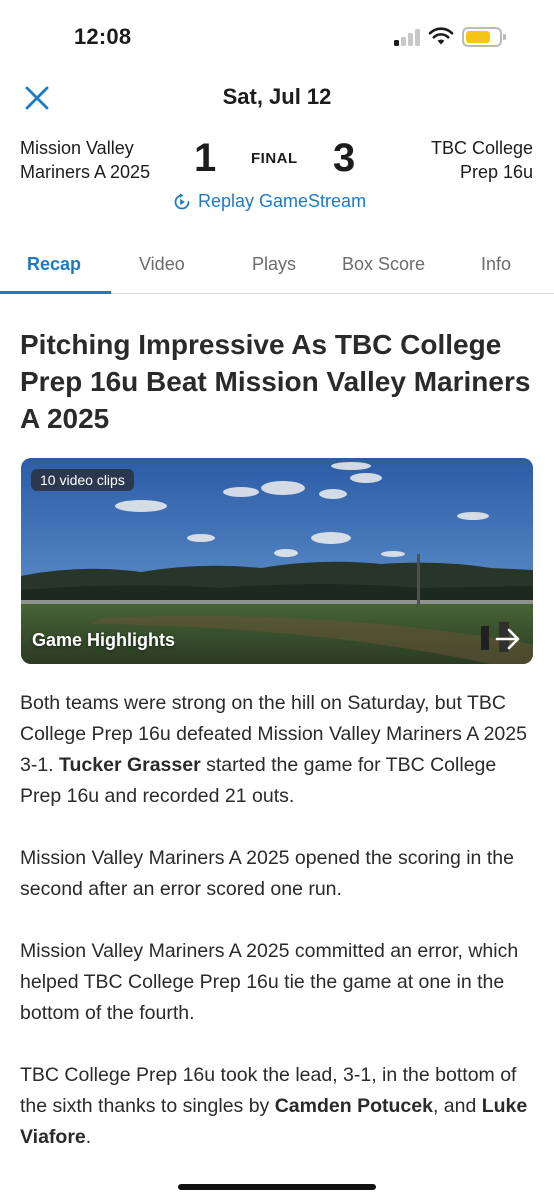  I want to click on battery-icon, so click(484, 37).